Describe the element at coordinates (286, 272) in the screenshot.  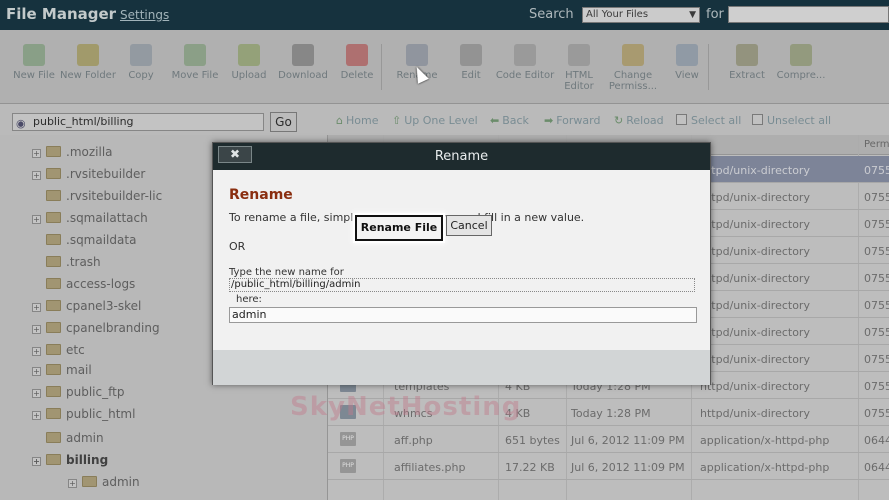
I see `new-name-label: Type the new name for` at that location.